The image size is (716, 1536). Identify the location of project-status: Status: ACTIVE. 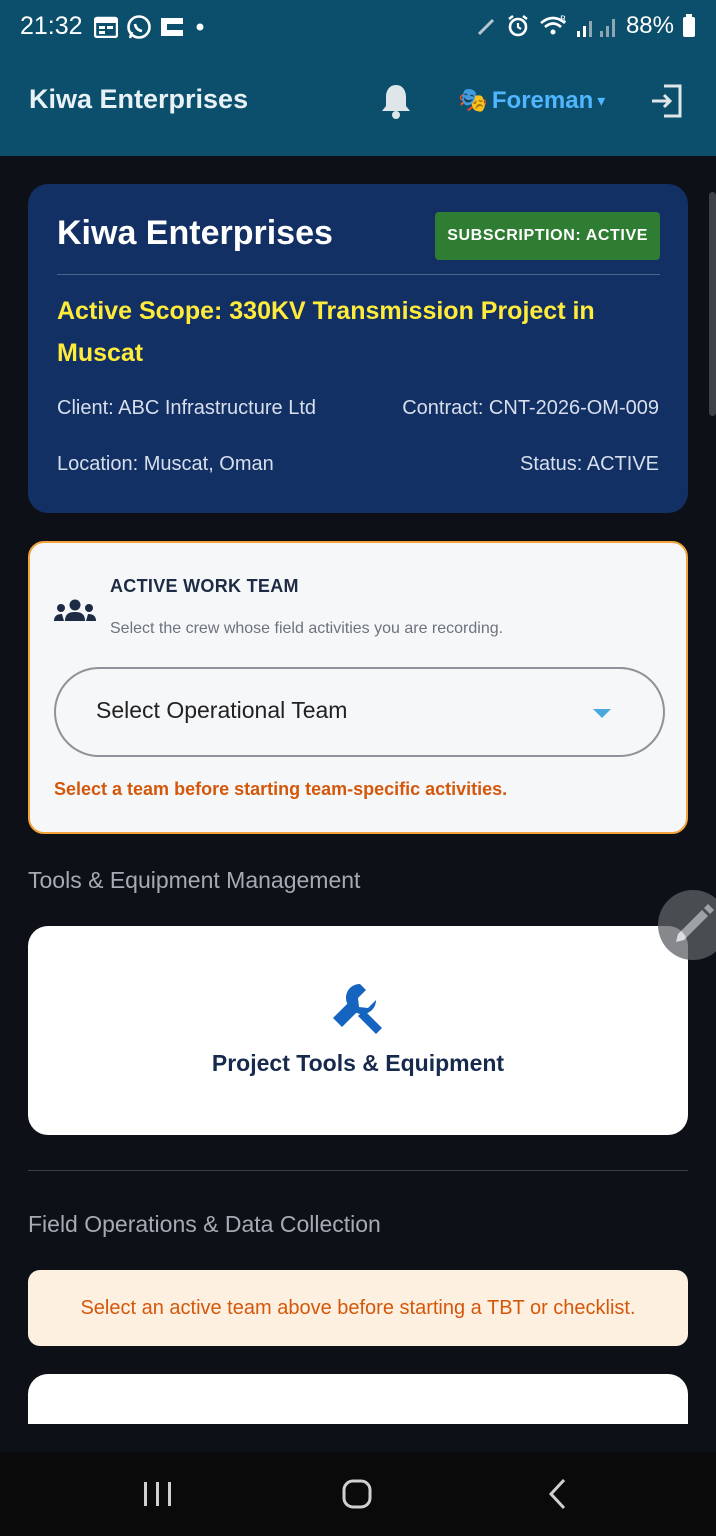
(589, 464).